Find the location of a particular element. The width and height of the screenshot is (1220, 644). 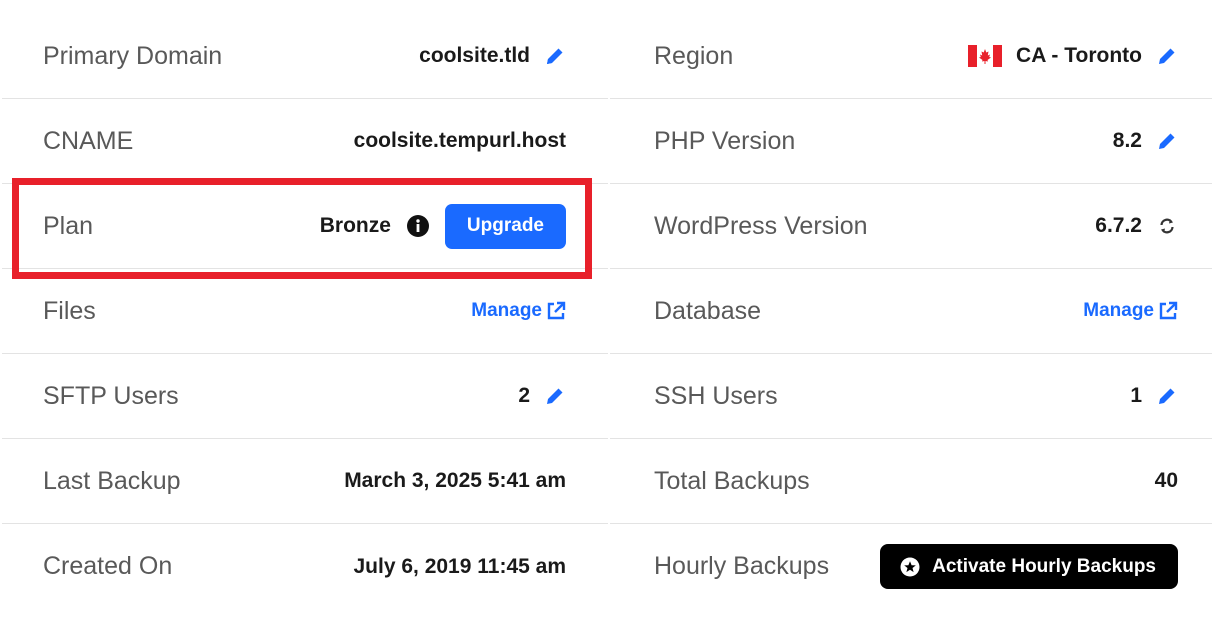

row-ssh-users: SSH Users 1 is located at coordinates (911, 396).